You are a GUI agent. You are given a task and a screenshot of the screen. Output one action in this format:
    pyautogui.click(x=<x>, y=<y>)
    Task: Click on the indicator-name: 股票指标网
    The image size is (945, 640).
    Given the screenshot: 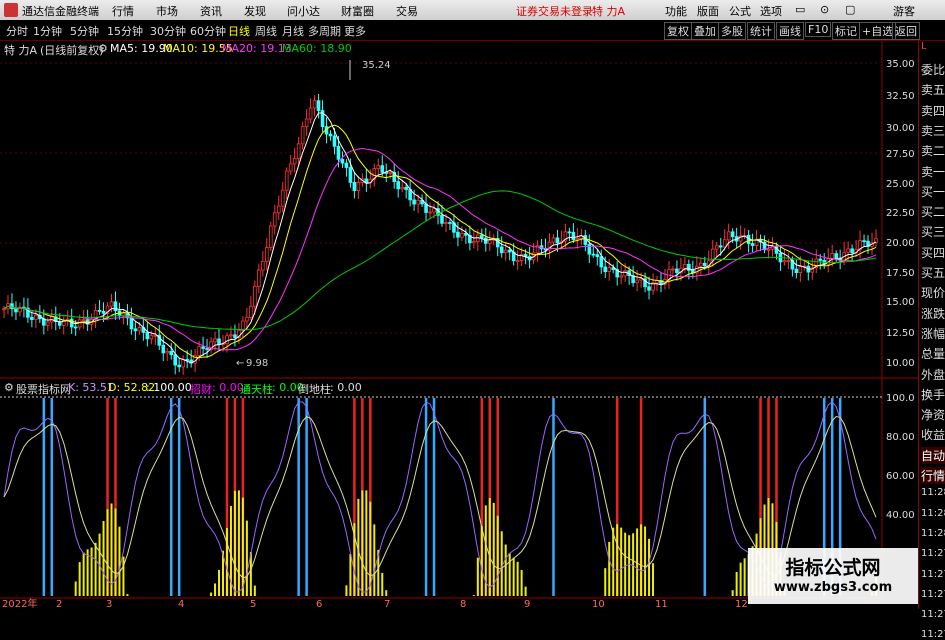 What is the action you would take?
    pyautogui.click(x=43, y=389)
    